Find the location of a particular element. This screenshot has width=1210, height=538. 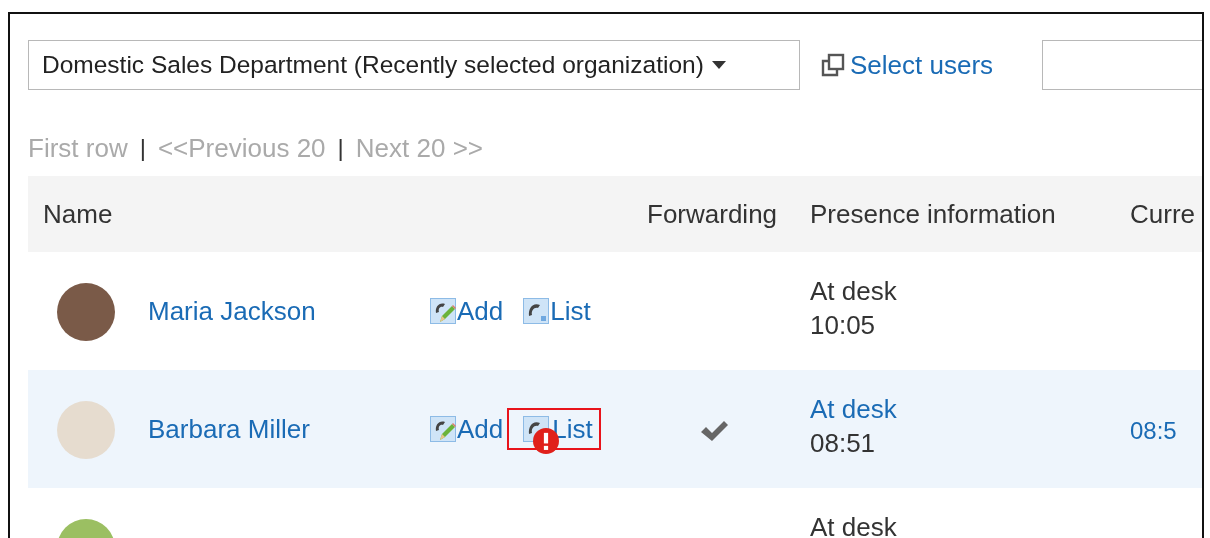

dropdown-value: Domestic Sales Department (Recently selected organization) is located at coordinates (373, 65).